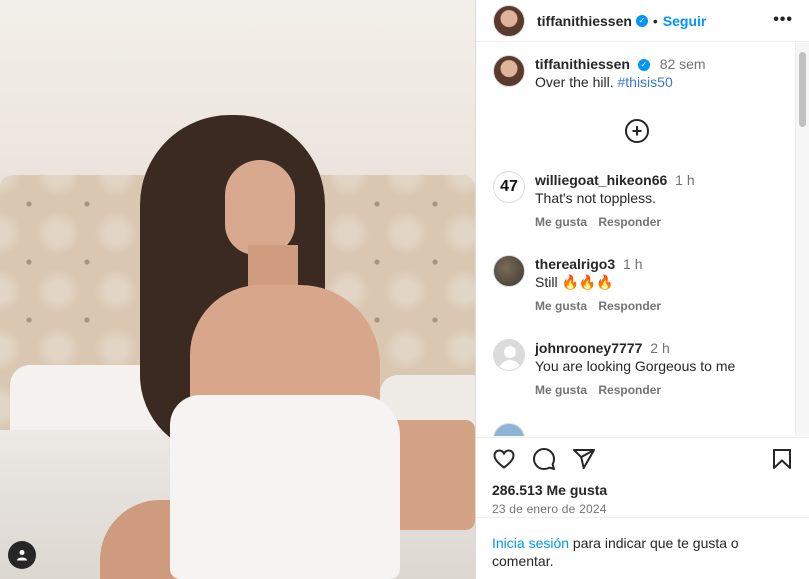 Image resolution: width=809 pixels, height=579 pixels. I want to click on action-icons-row, so click(643, 459).